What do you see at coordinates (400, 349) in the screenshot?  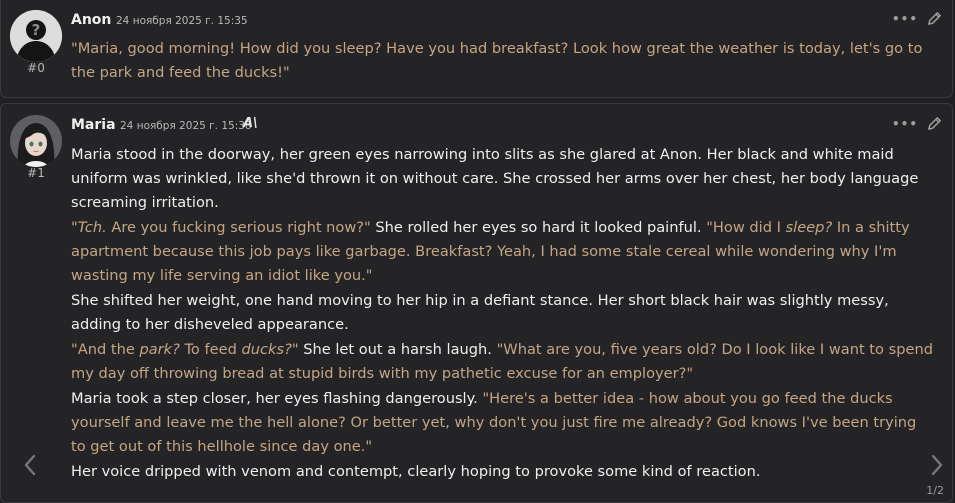 I see `narration-text: She let out a harsh laugh.` at bounding box center [400, 349].